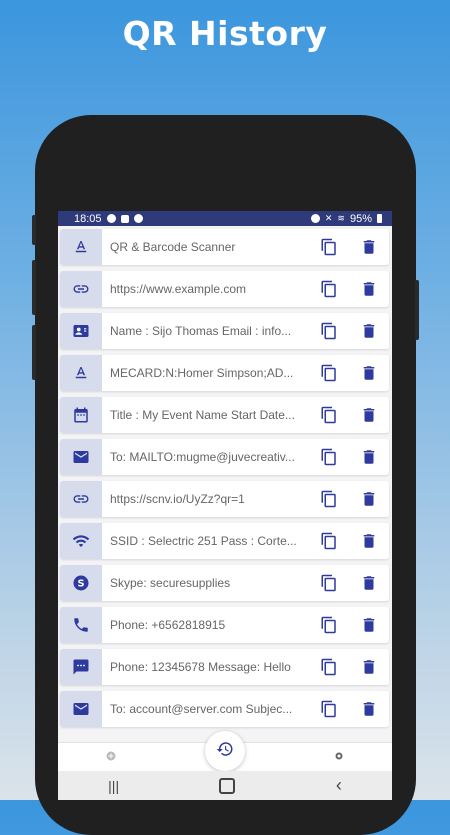 The width and height of the screenshot is (450, 835). I want to click on history-icon, so click(225, 751).